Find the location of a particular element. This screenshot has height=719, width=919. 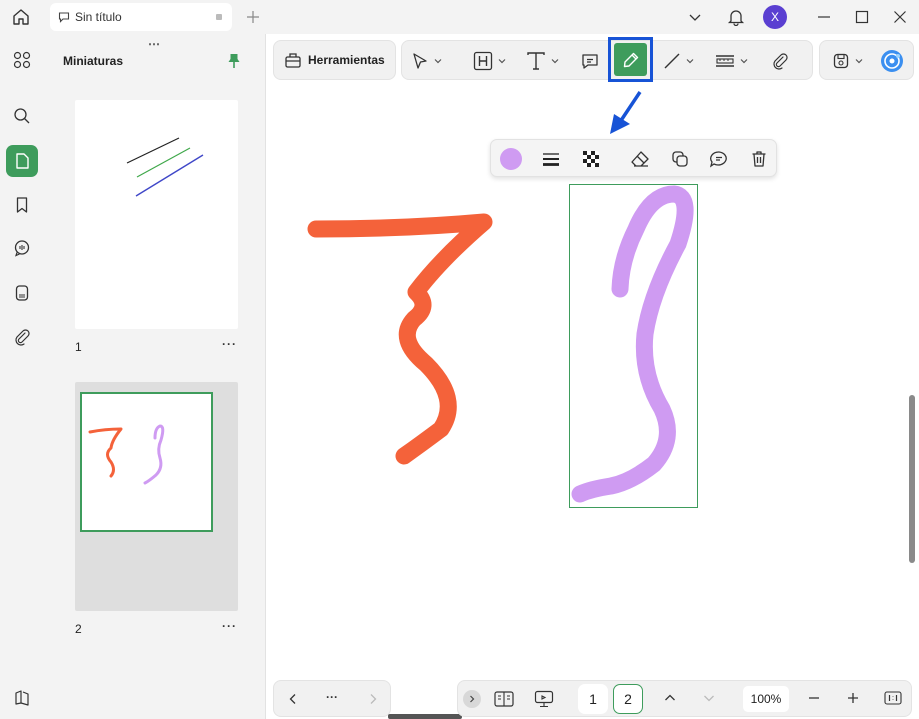

eraser-button is located at coordinates (640, 159).